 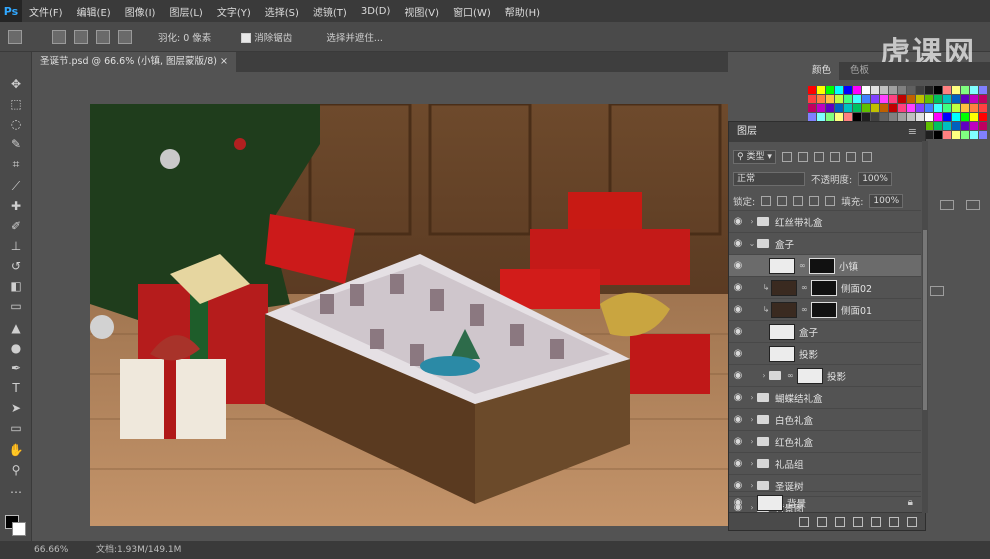 I want to click on subtract-selection-icon, so click(x=103, y=36).